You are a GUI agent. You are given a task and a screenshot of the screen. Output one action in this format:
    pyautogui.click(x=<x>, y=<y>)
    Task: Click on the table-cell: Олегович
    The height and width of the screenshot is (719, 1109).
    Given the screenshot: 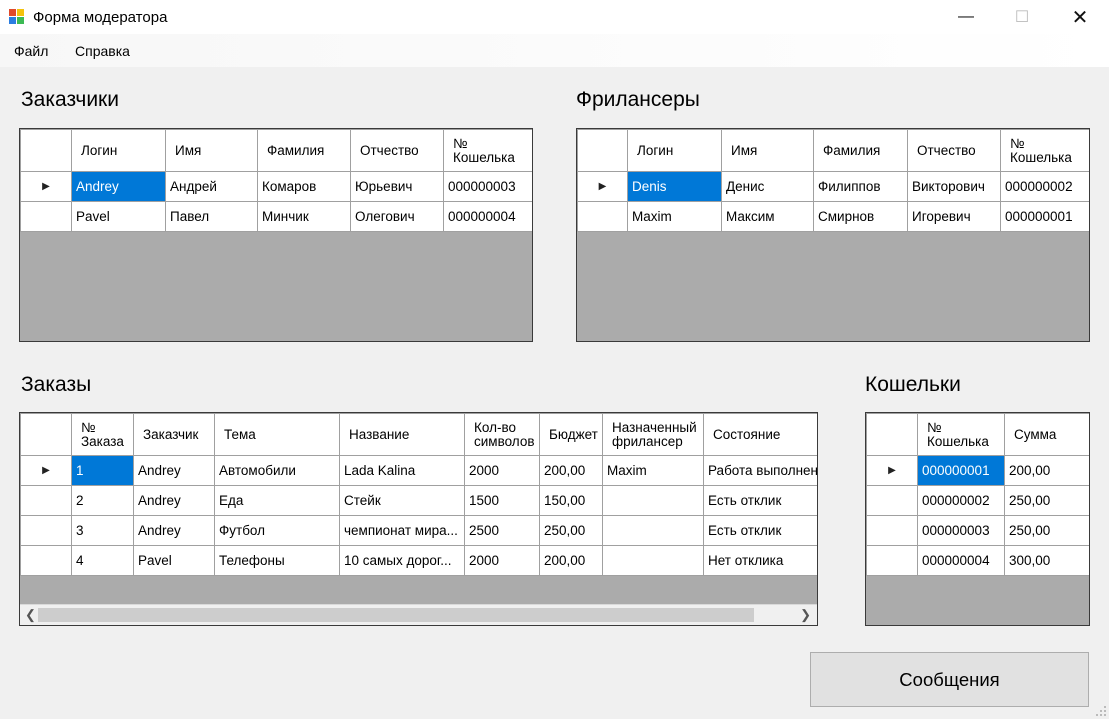 What is the action you would take?
    pyautogui.click(x=397, y=216)
    